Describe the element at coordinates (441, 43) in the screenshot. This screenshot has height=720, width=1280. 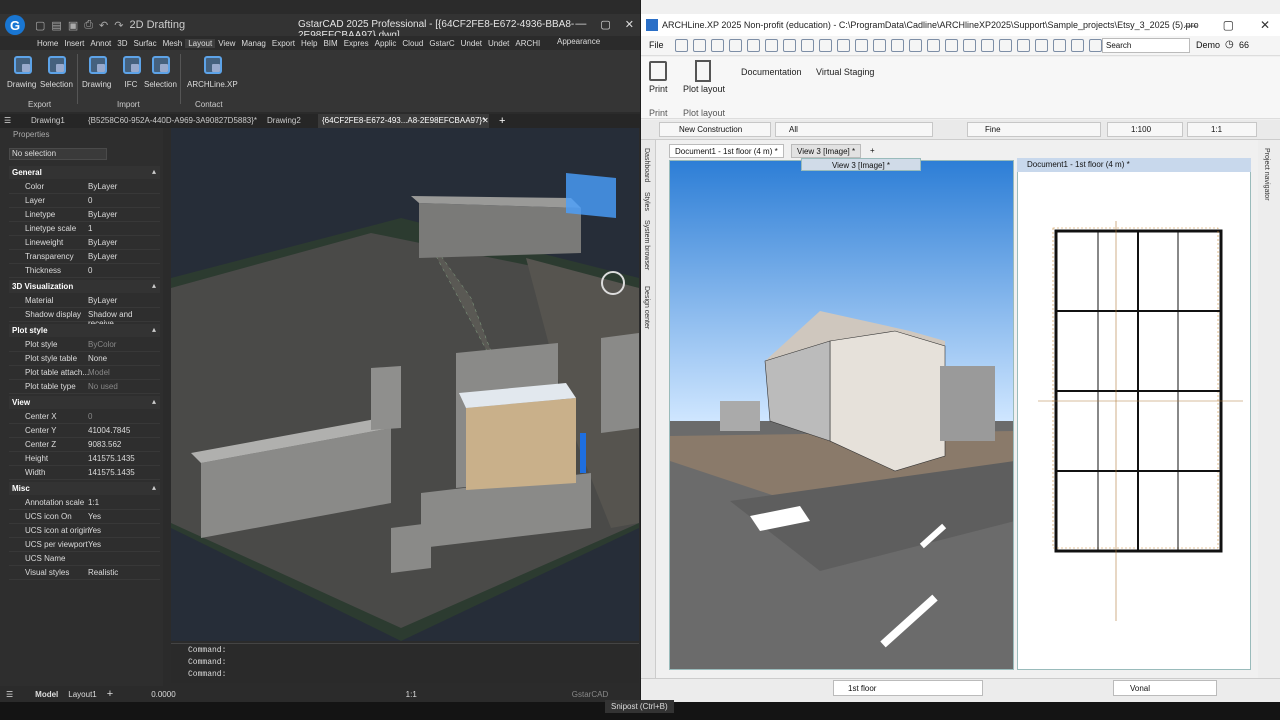
I see `ribbon-tab-gstarc-15: GstarC` at that location.